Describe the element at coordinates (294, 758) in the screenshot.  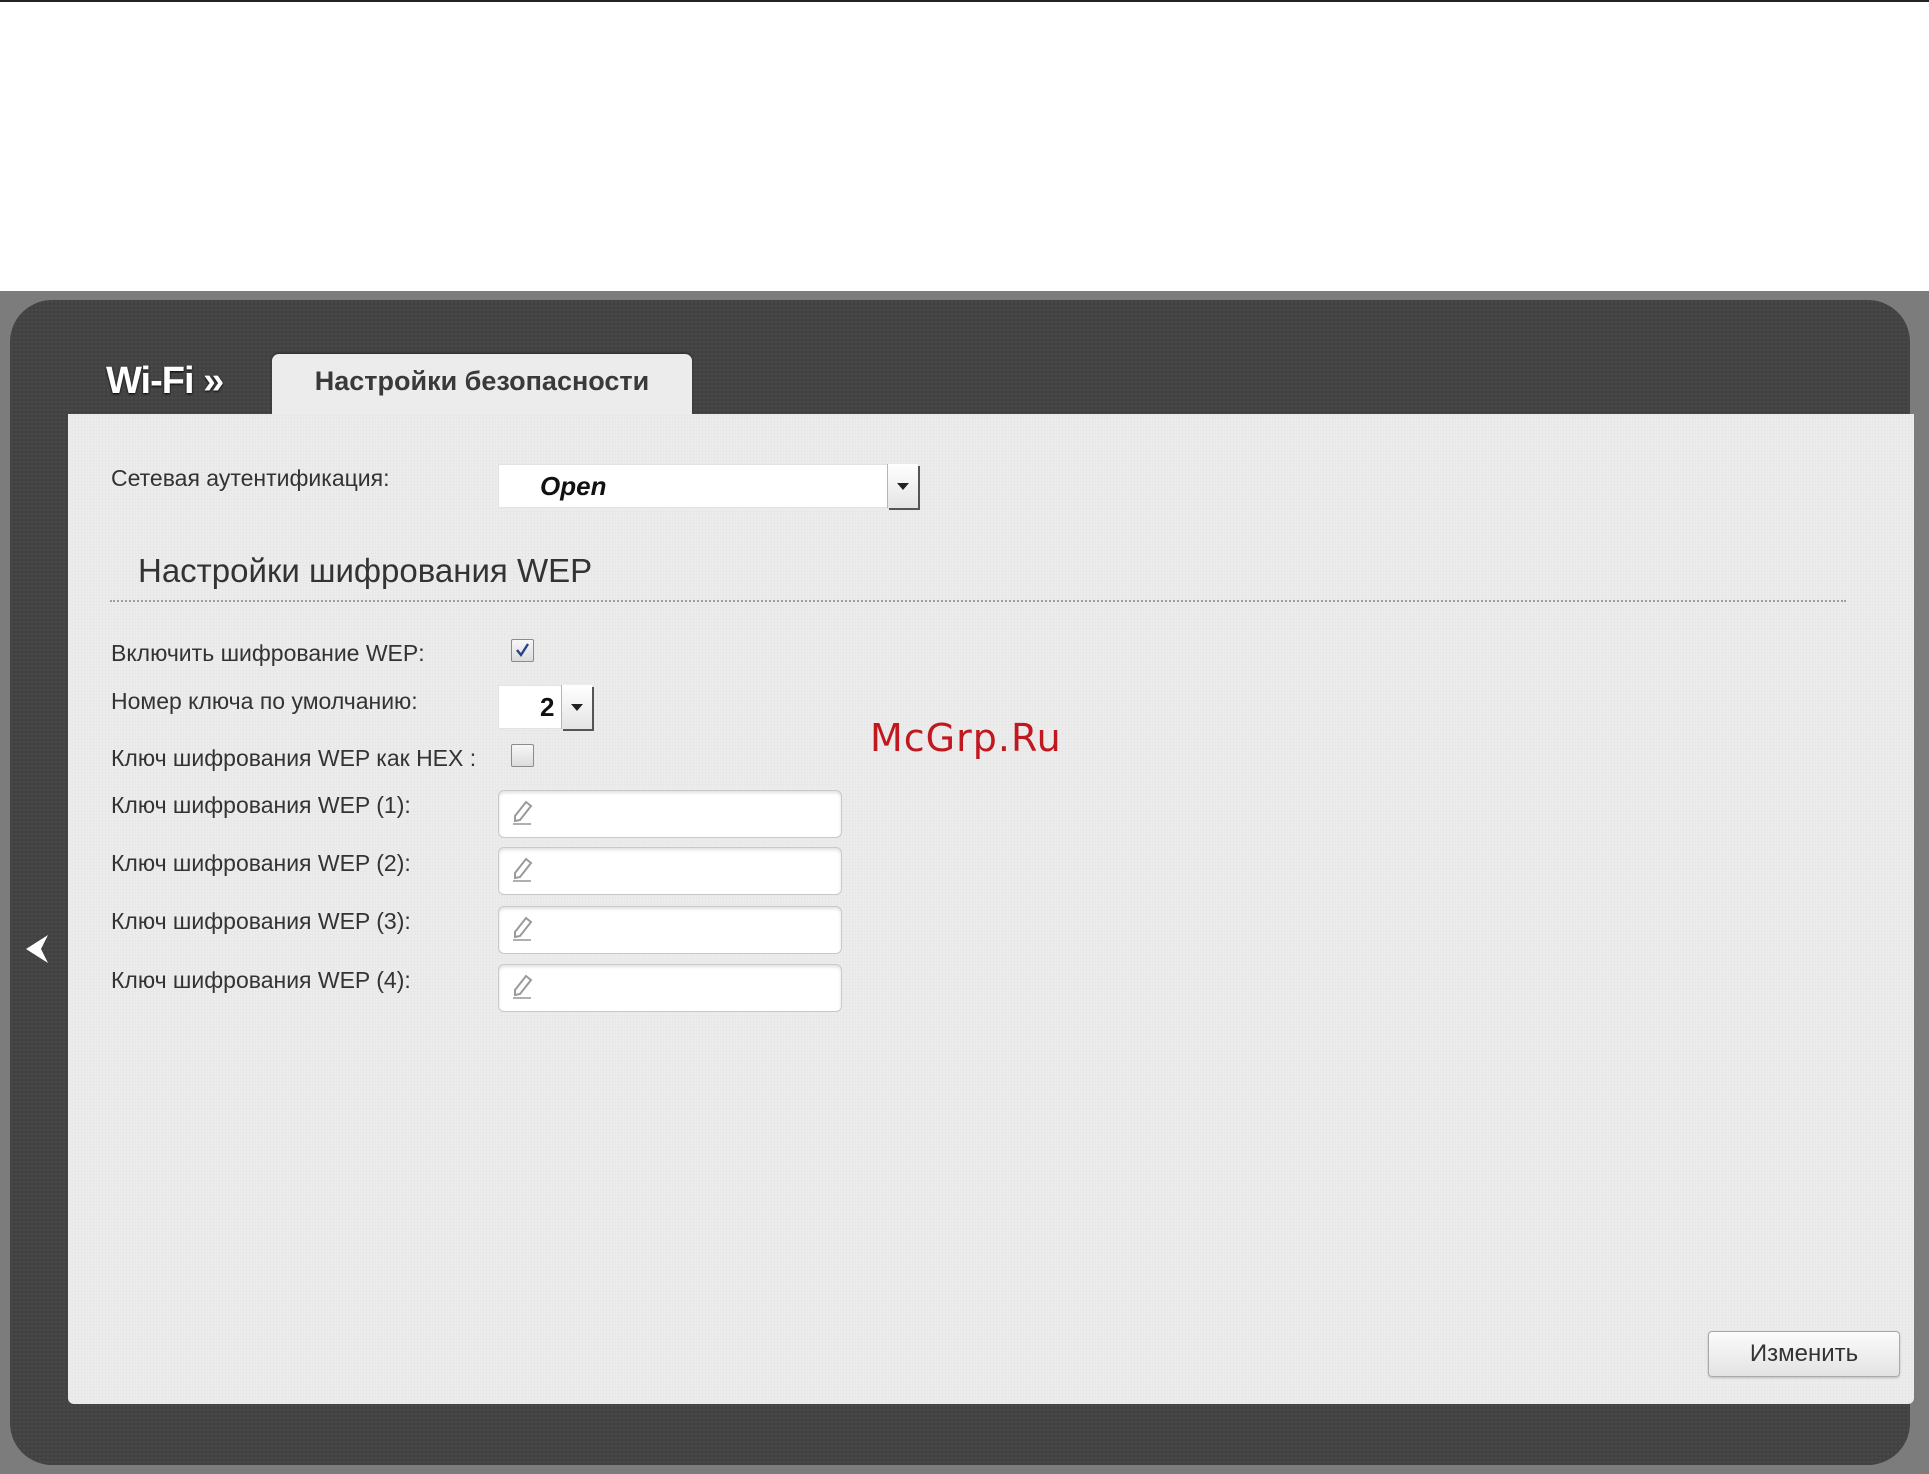
I see `hex-label: Ключ шифрования WEP как HEX :` at that location.